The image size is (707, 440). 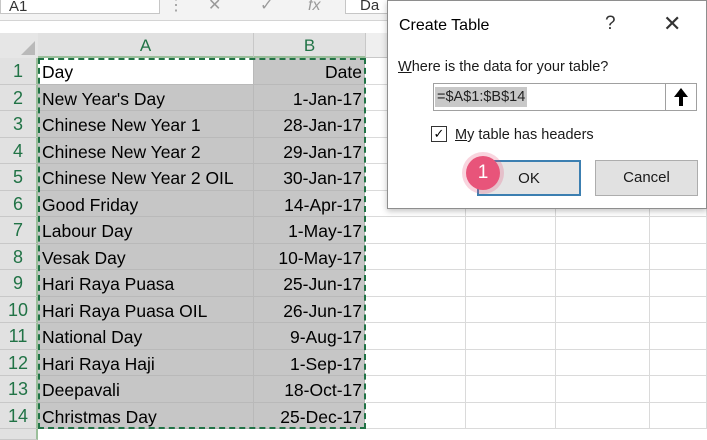 I want to click on table-cell: 10-May-17, so click(x=309, y=256).